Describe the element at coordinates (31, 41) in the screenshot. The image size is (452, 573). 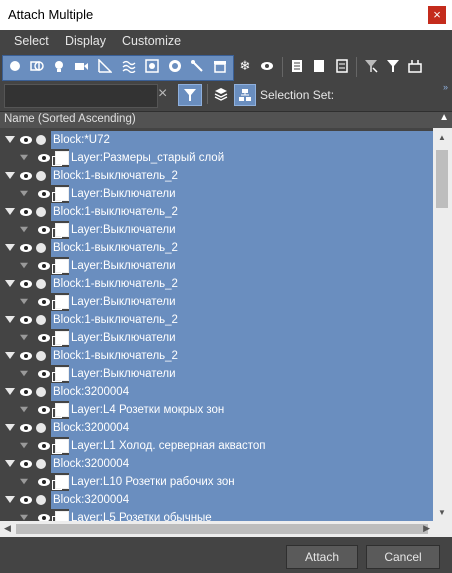
I see `menu-select: Select` at that location.